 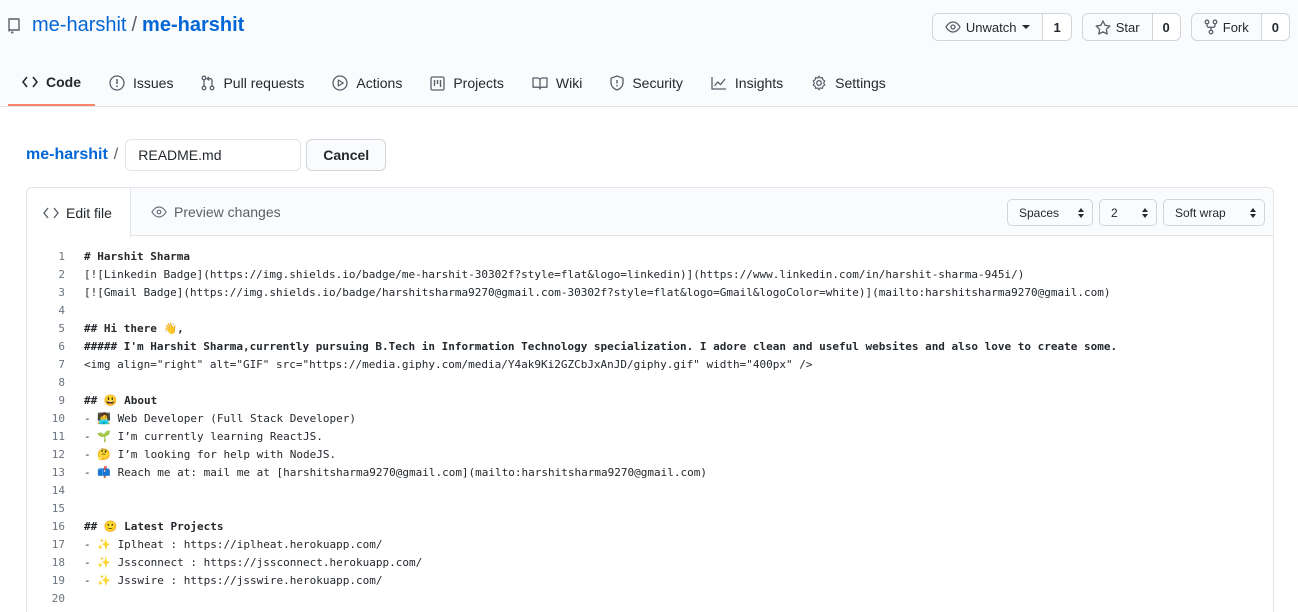 I want to click on star-count: 0, so click(x=1166, y=27).